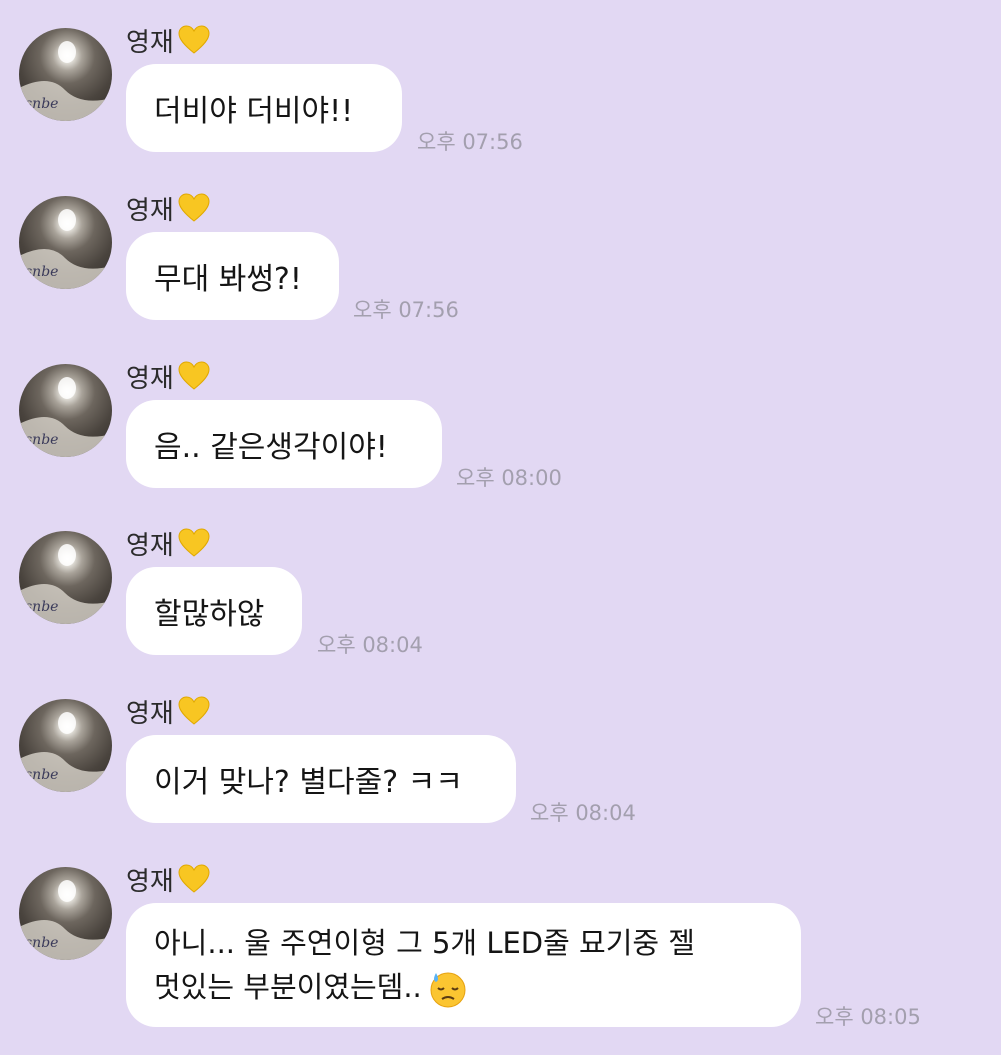 The height and width of the screenshot is (1055, 1001). I want to click on message-bubble: 음.. 같은생각이야!, so click(284, 444).